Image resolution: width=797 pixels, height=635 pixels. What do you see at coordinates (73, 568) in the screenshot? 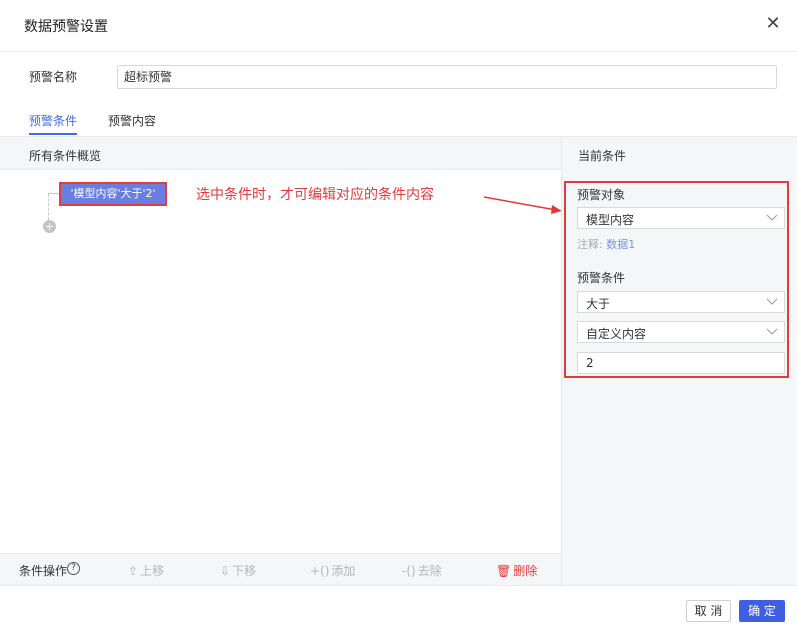
I see `question-circle-icon: ?` at bounding box center [73, 568].